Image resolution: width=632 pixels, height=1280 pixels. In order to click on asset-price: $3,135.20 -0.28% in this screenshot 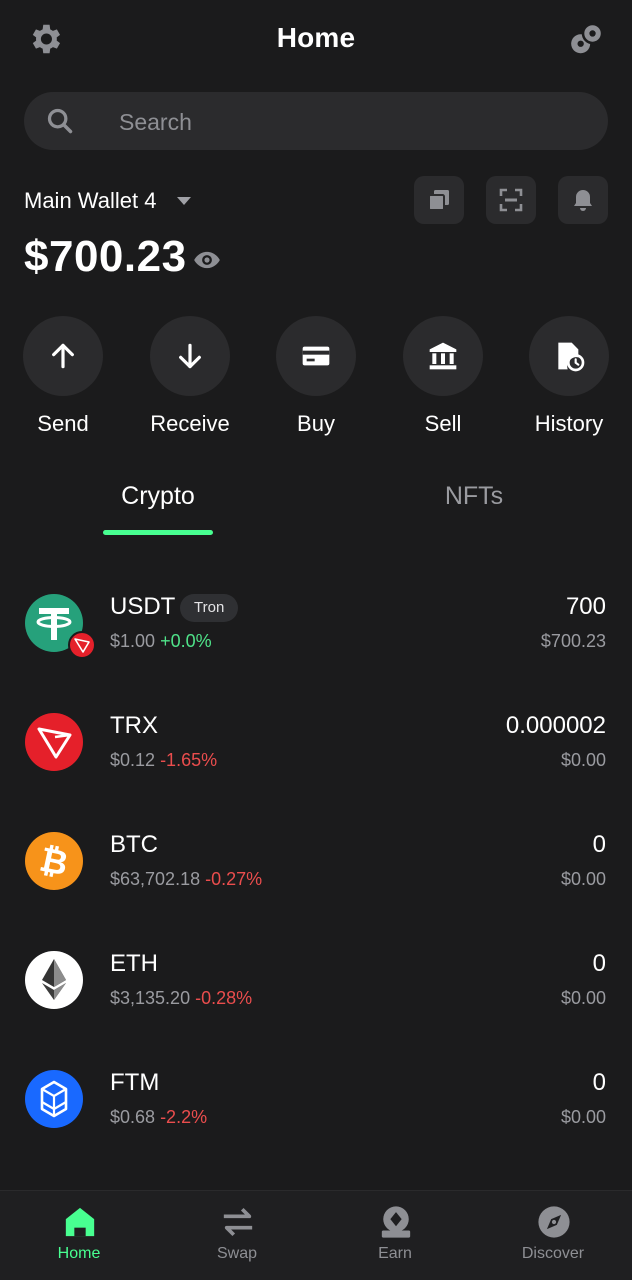, I will do `click(181, 998)`.